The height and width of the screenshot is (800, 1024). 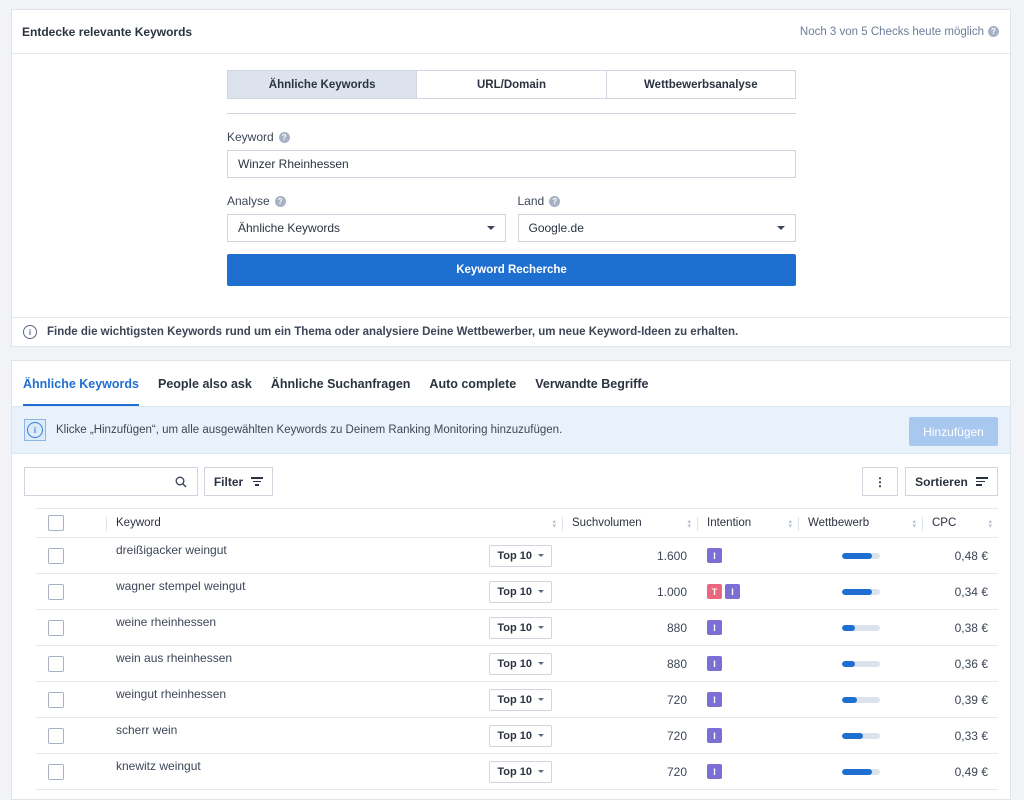 I want to click on more-options-button: ⋮, so click(x=880, y=481).